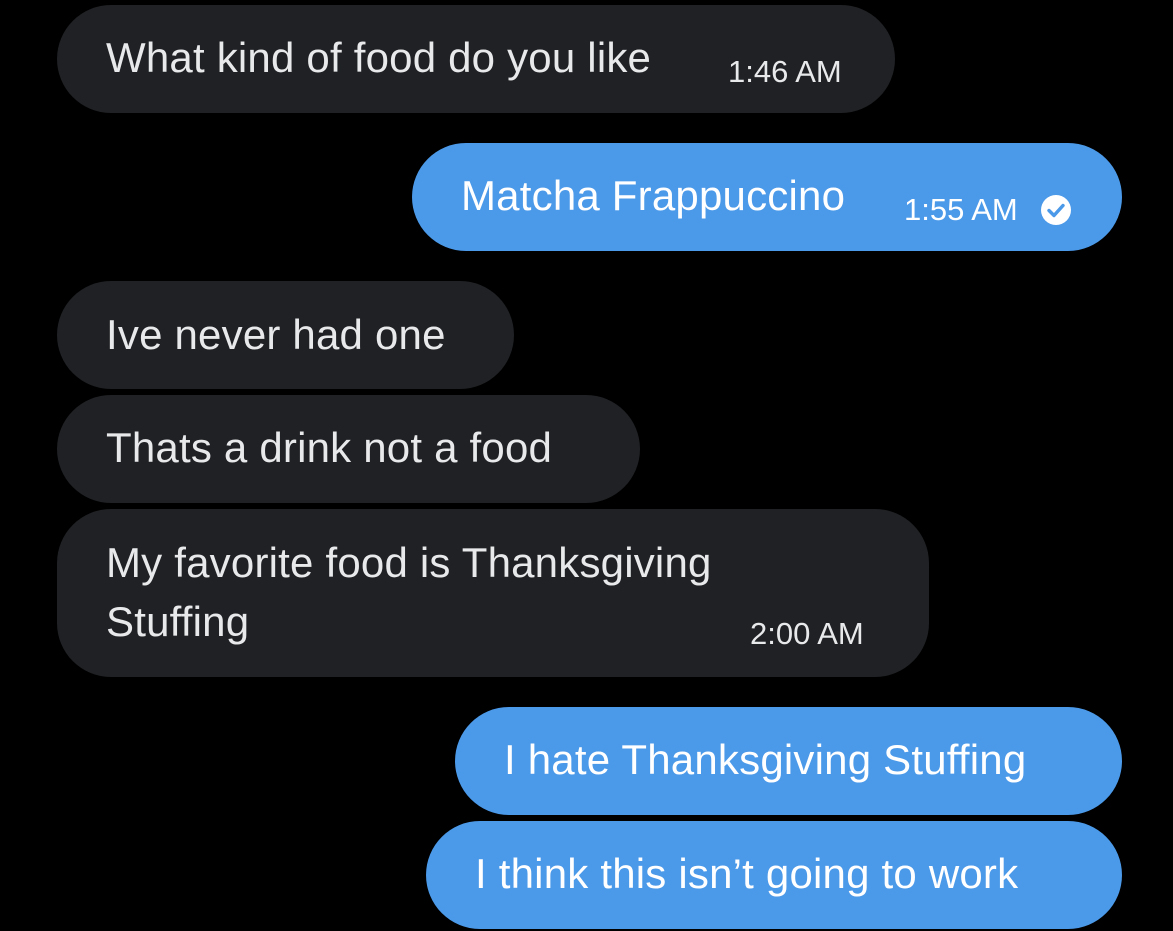 The image size is (1173, 931). I want to click on message-timestamp: 2:00 AM, so click(807, 633).